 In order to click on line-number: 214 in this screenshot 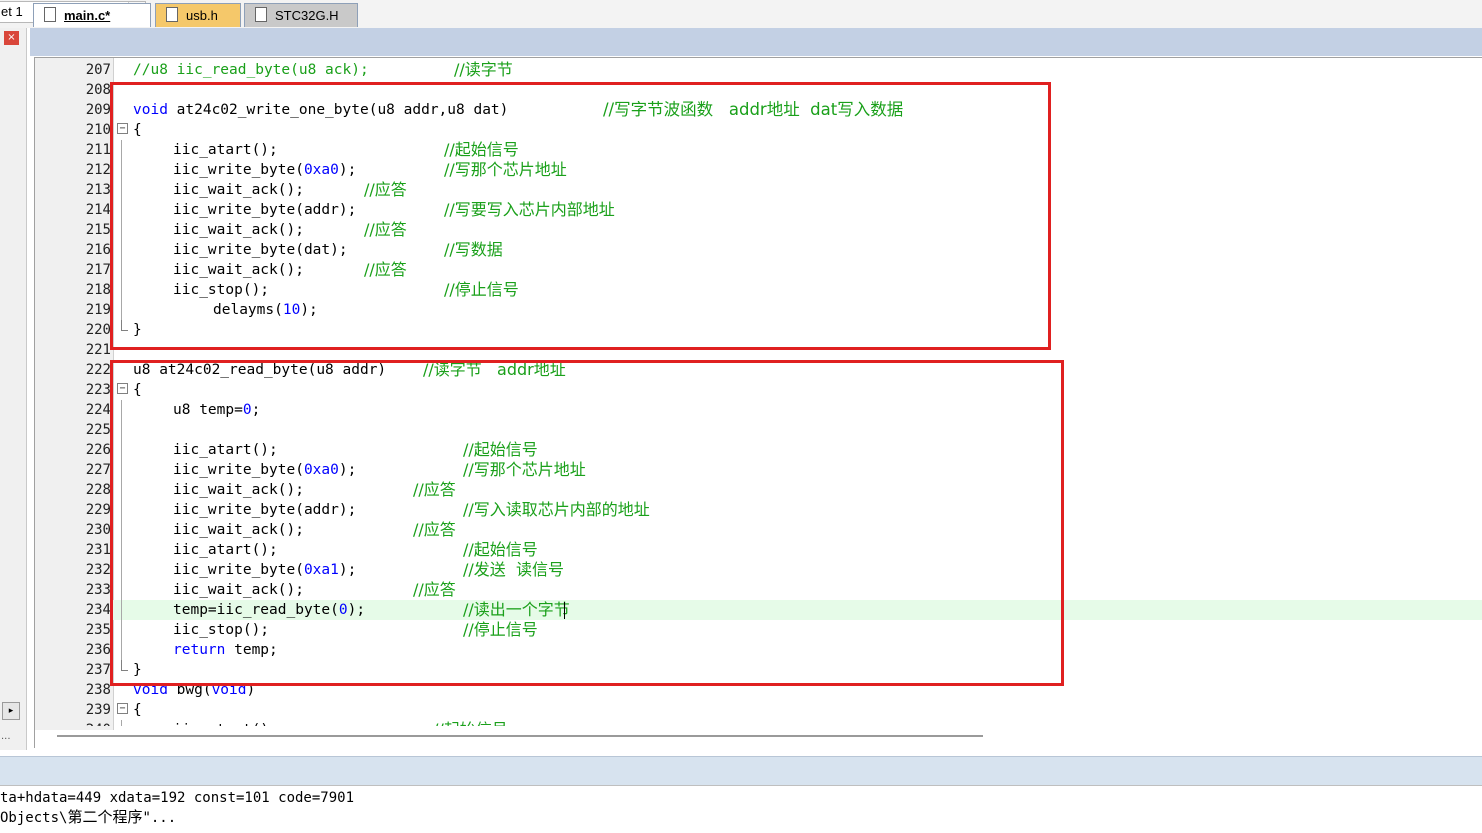, I will do `click(98, 210)`.